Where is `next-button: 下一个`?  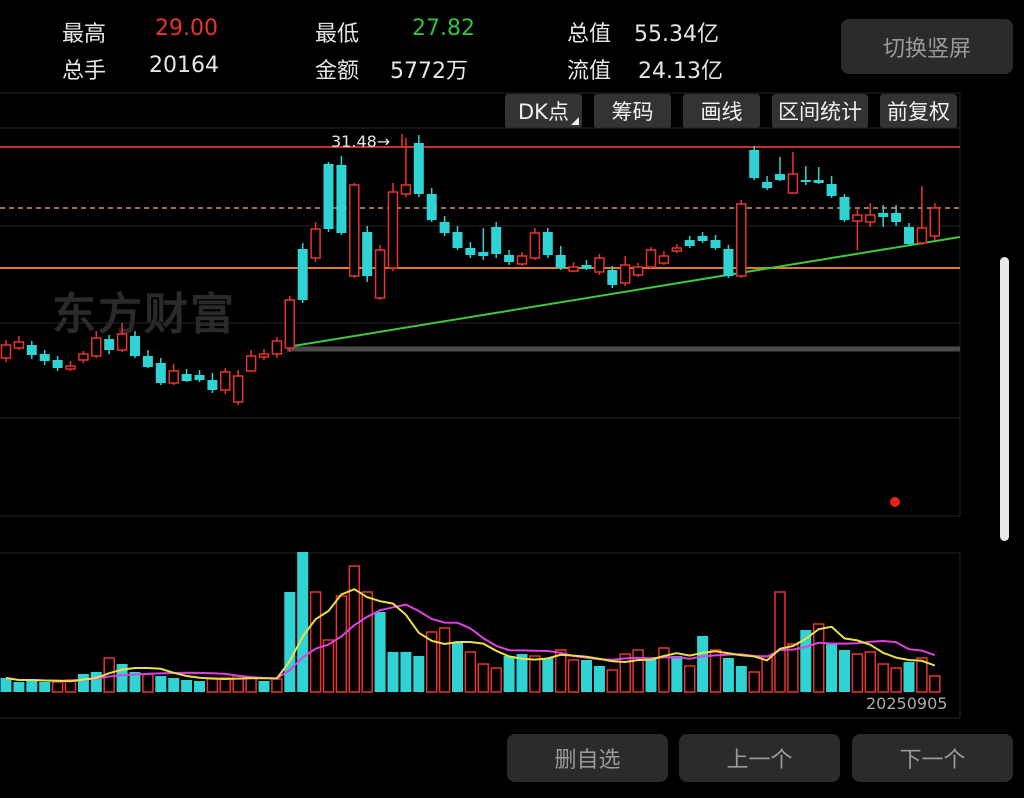
next-button: 下一个 is located at coordinates (932, 758).